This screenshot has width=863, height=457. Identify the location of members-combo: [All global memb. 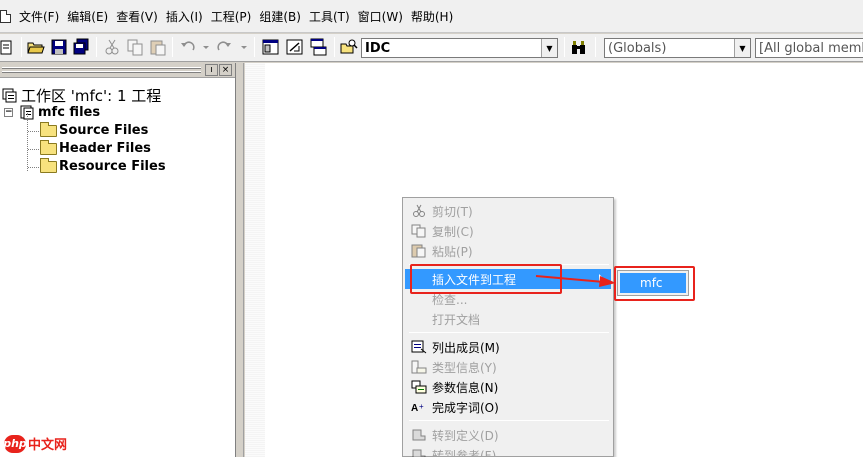
(809, 48).